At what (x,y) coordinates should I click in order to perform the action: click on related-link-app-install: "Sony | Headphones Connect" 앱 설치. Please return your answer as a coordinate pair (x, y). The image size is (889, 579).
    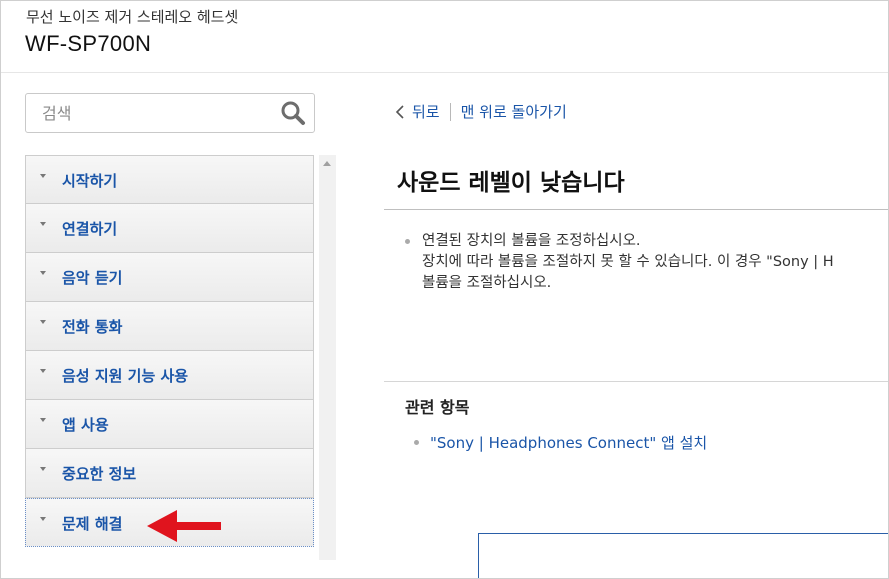
    Looking at the image, I should click on (568, 443).